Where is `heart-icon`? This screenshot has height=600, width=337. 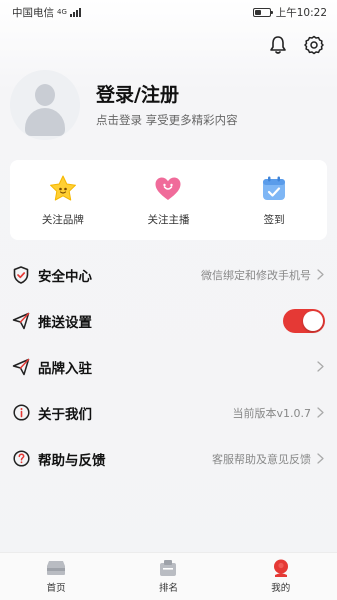
heart-icon is located at coordinates (168, 189).